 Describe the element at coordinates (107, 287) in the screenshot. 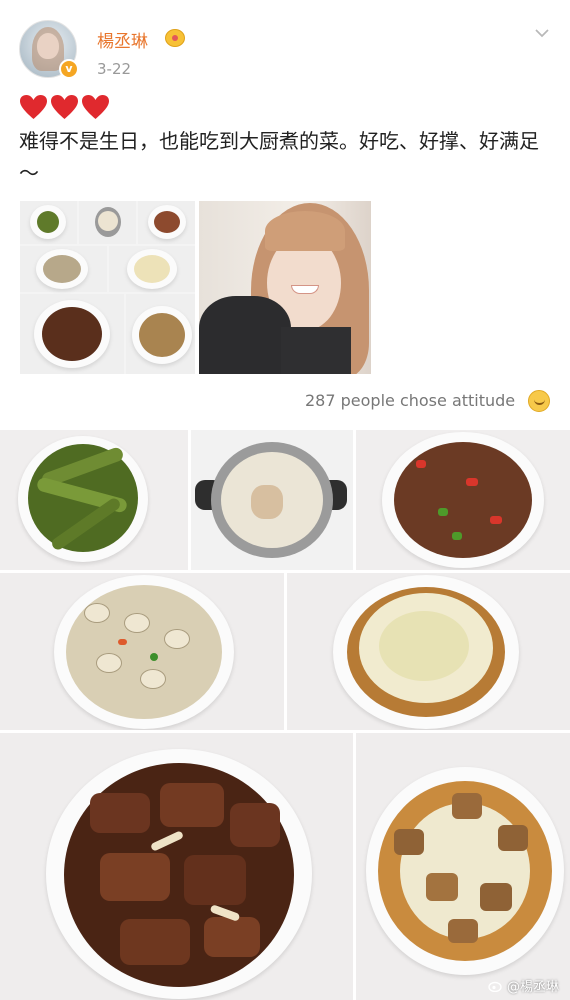

I see `collage-thumbnail` at that location.